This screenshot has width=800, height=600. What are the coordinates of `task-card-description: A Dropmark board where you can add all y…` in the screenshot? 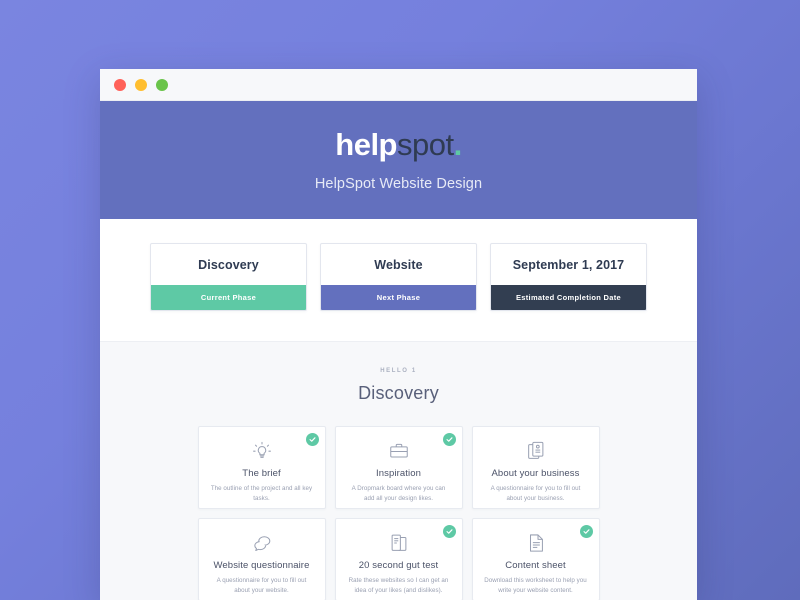 It's located at (398, 494).